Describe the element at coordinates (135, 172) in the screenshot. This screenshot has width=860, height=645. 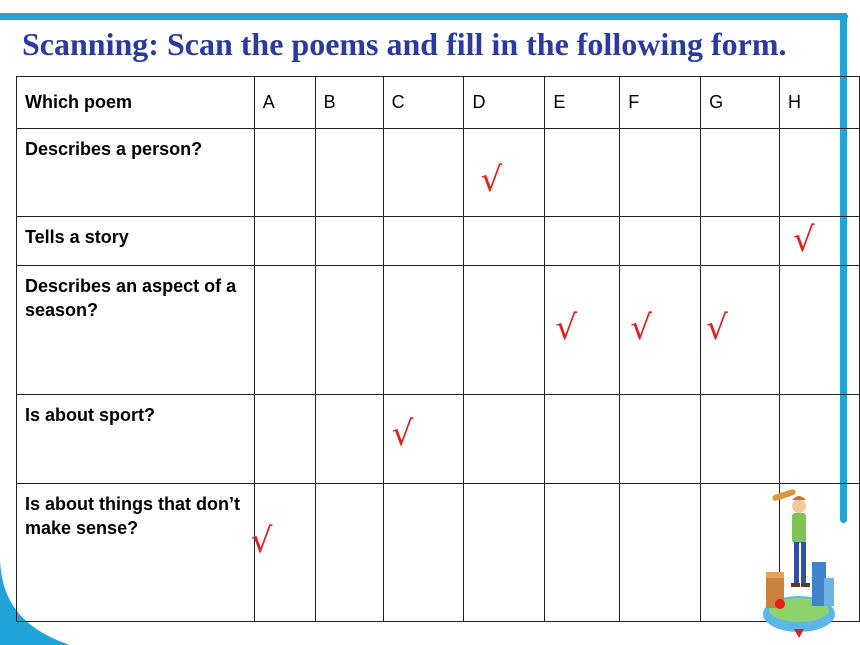
I see `question-cell: Describes a person?` at that location.